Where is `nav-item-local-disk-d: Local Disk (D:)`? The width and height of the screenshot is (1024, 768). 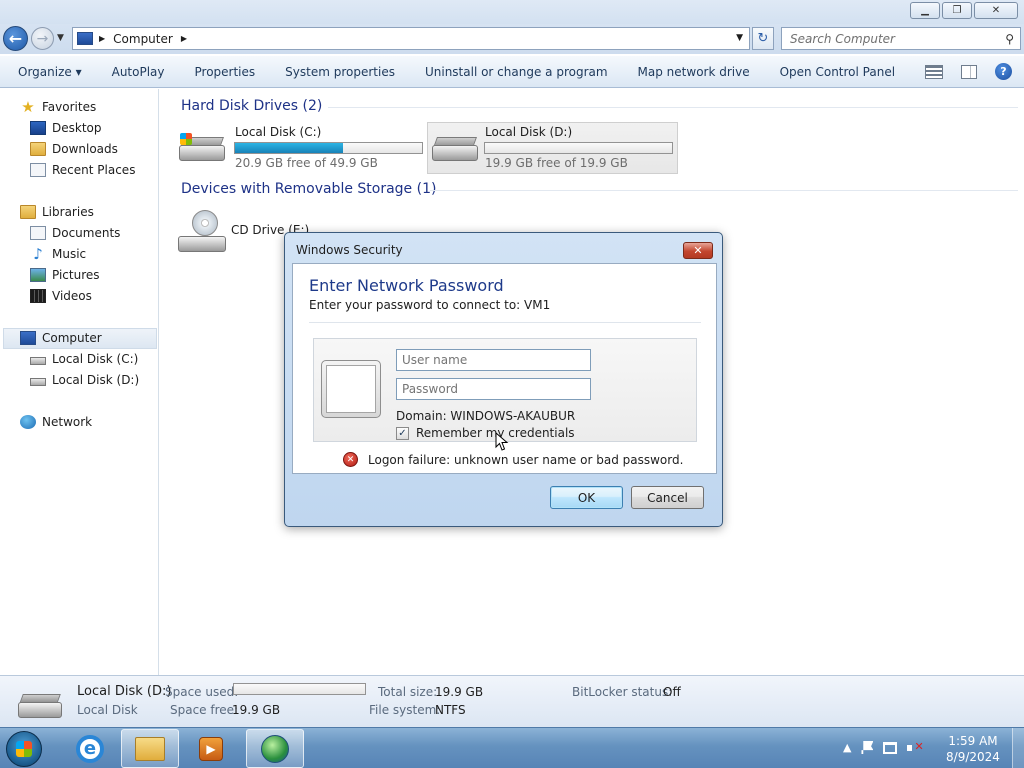 nav-item-local-disk-d: Local Disk (D:) is located at coordinates (84, 380).